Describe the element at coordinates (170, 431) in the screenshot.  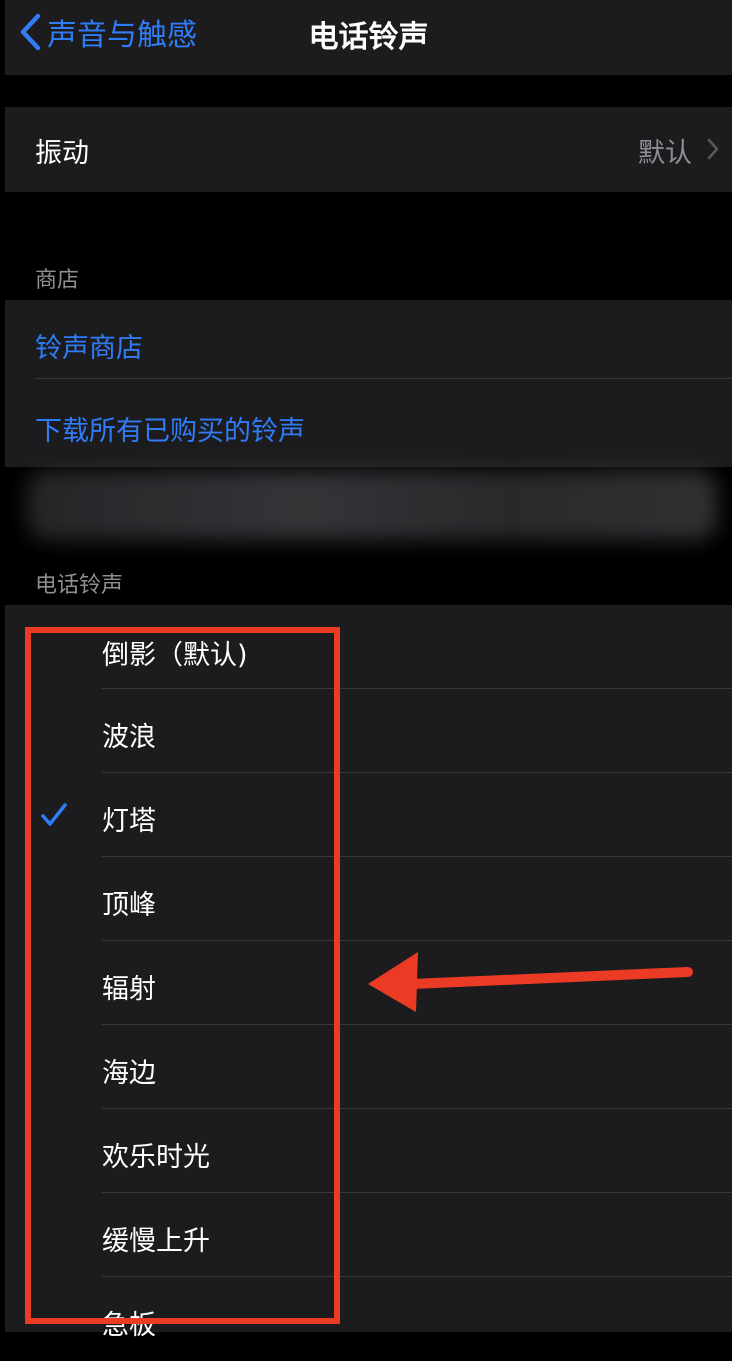
I see `download-purchased-label: 下载所有已购买的铃声` at that location.